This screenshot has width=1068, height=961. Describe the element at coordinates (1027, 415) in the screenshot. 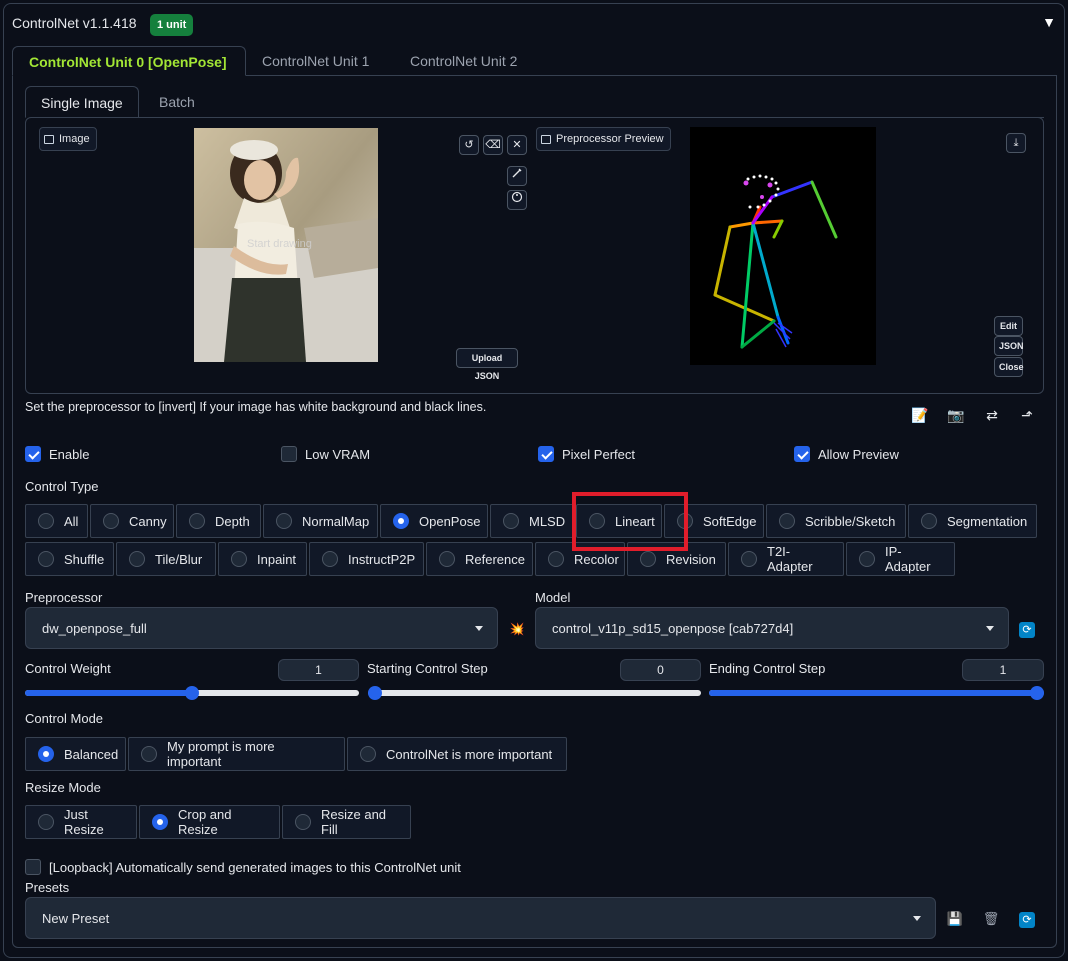

I see `send-dimensions-icon: ⬏` at that location.